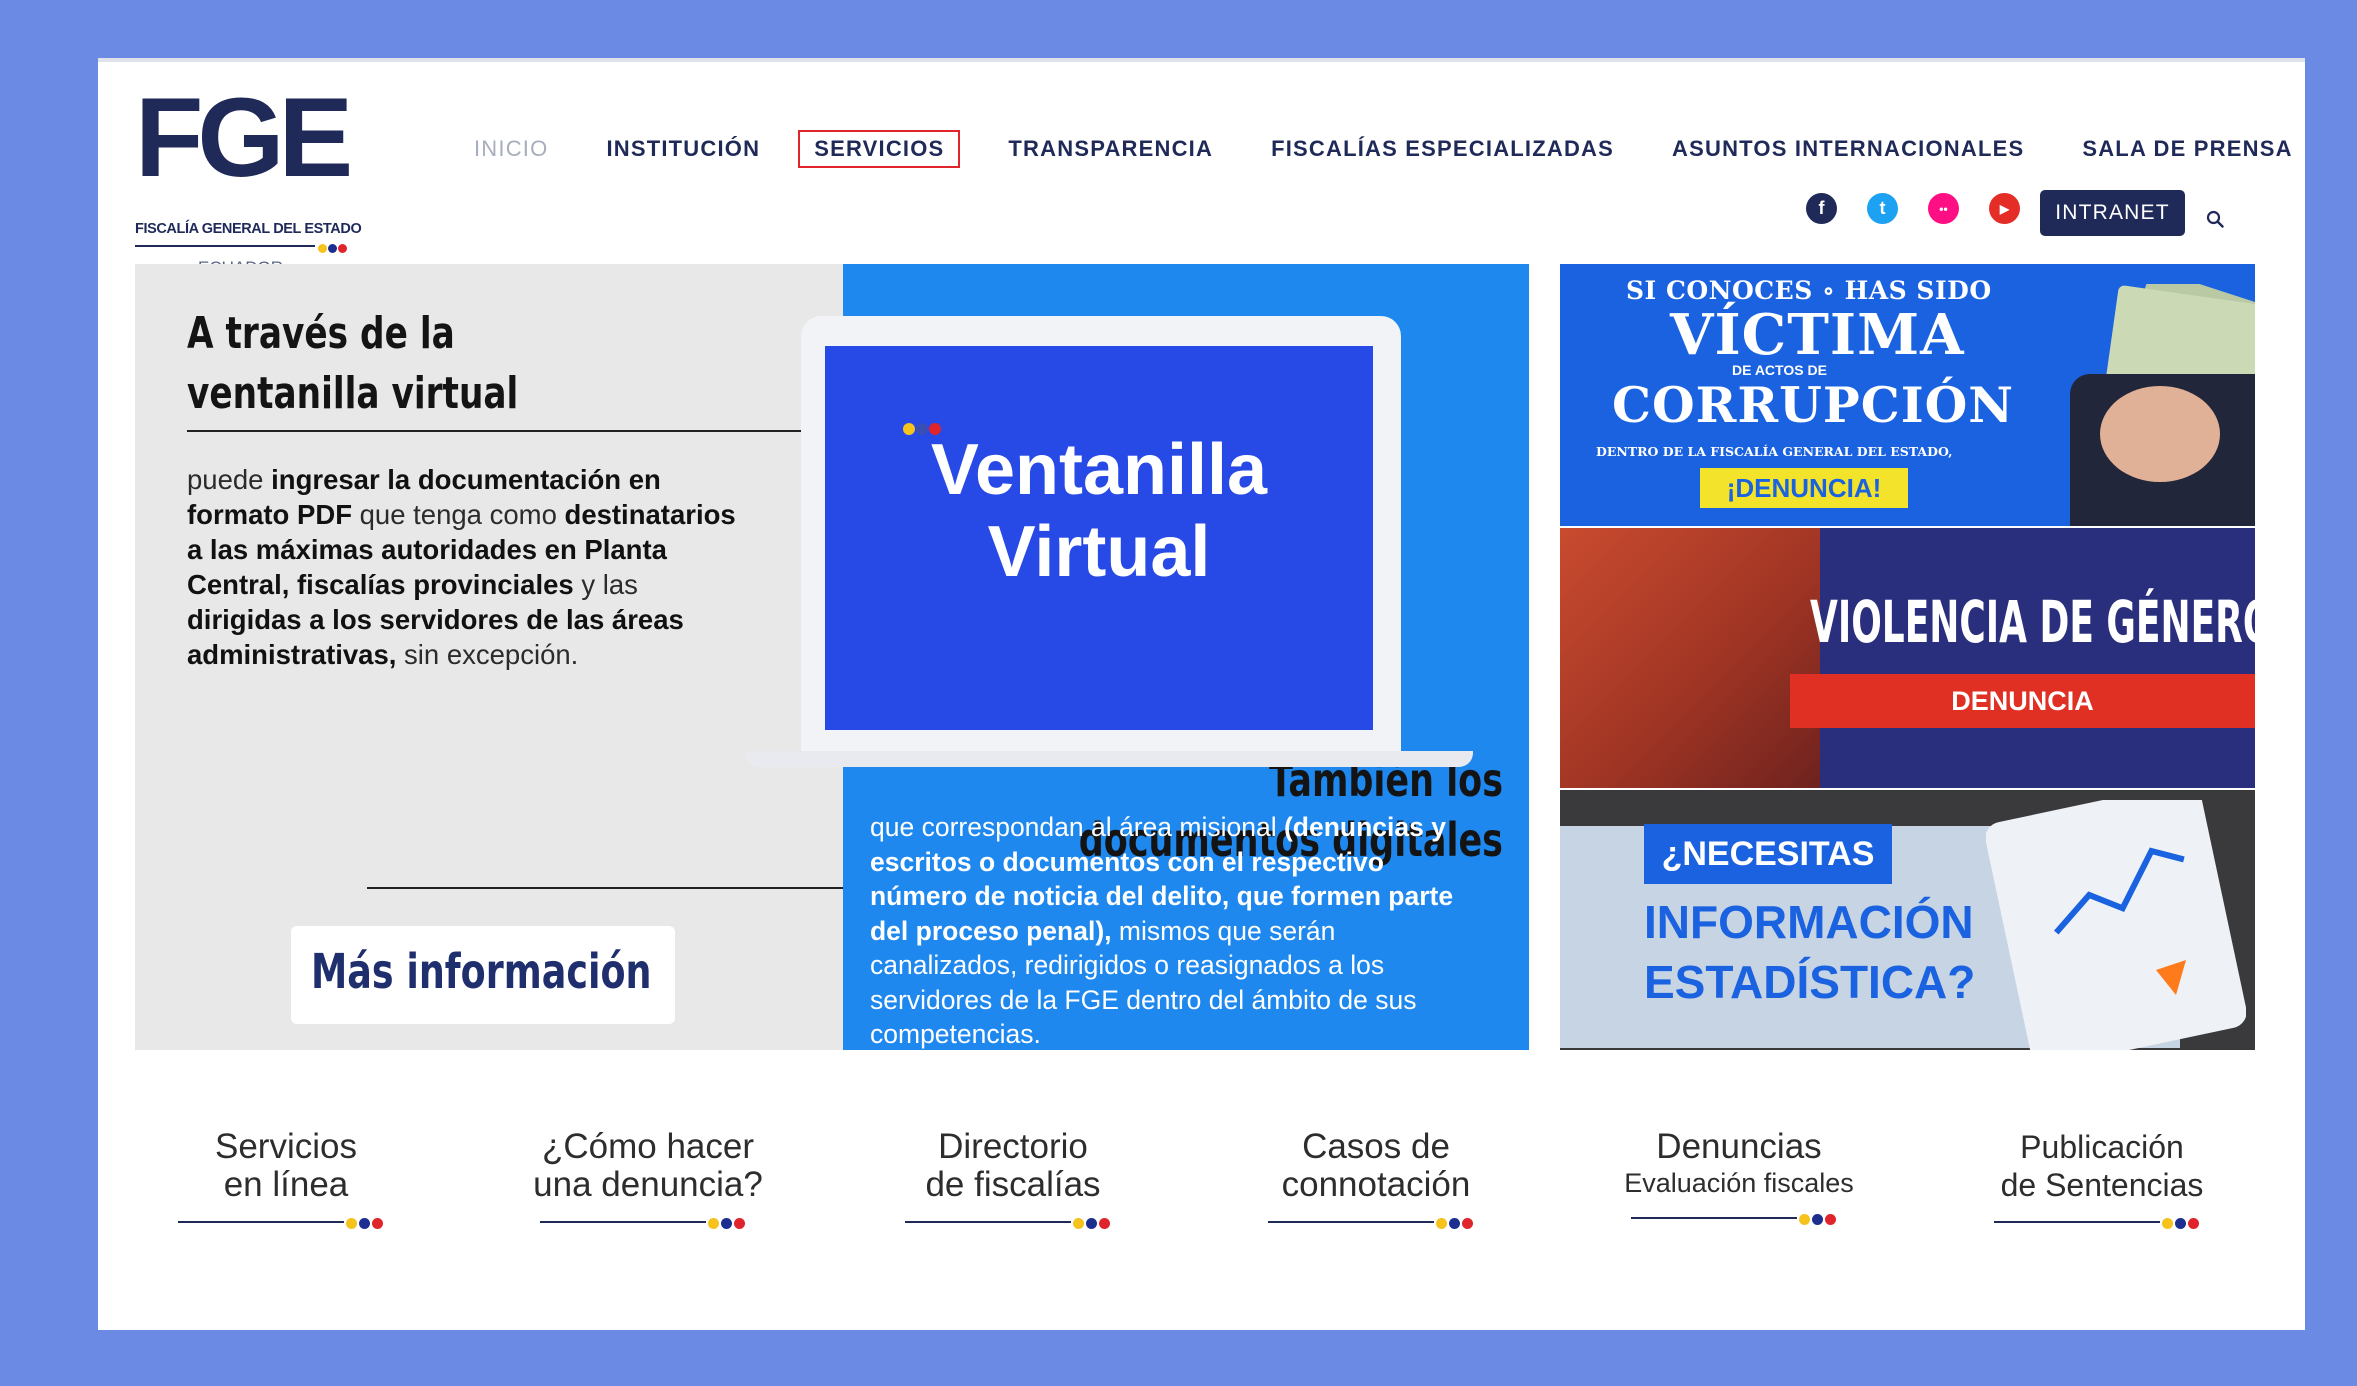  What do you see at coordinates (405, 364) in the screenshot?
I see `hero-title: A través de la ventanilla virtual` at bounding box center [405, 364].